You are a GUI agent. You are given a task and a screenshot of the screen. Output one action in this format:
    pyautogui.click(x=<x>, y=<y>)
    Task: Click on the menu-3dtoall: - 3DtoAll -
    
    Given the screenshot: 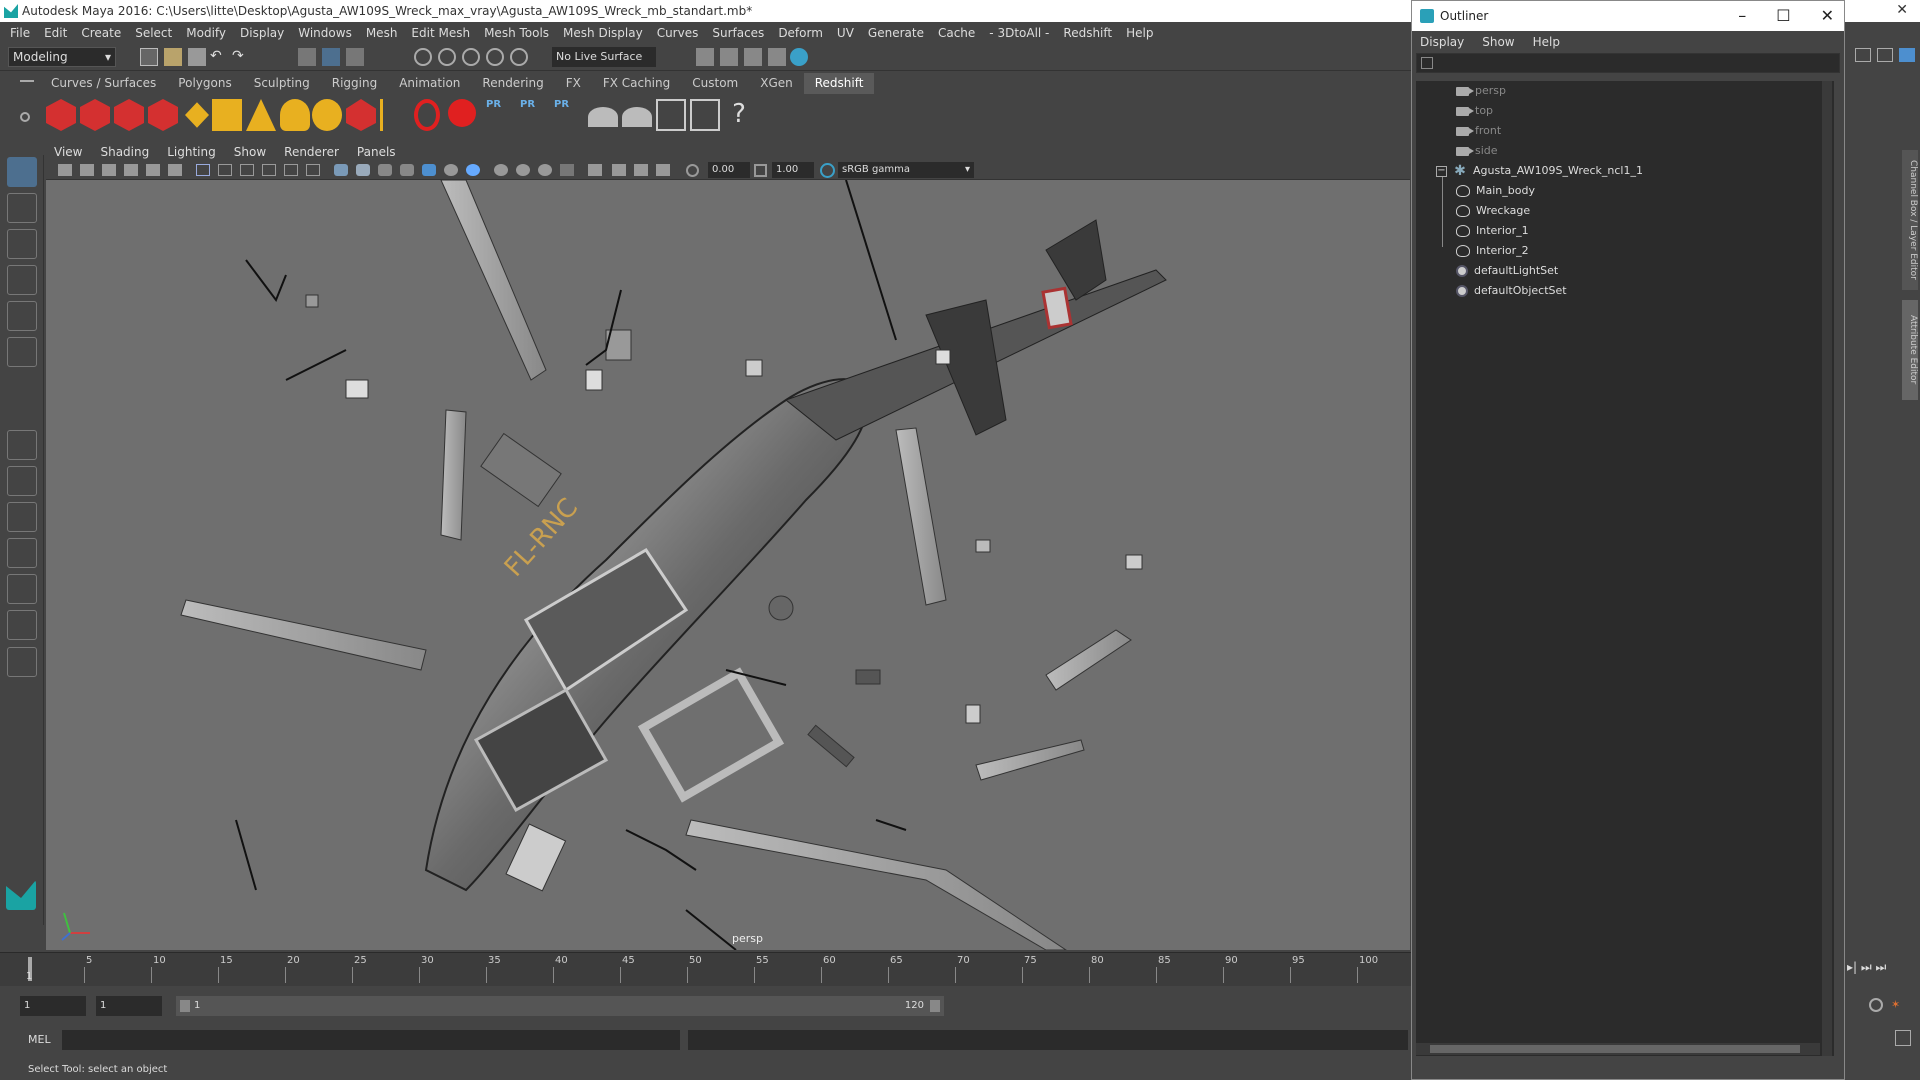 What is the action you would take?
    pyautogui.click(x=1019, y=33)
    